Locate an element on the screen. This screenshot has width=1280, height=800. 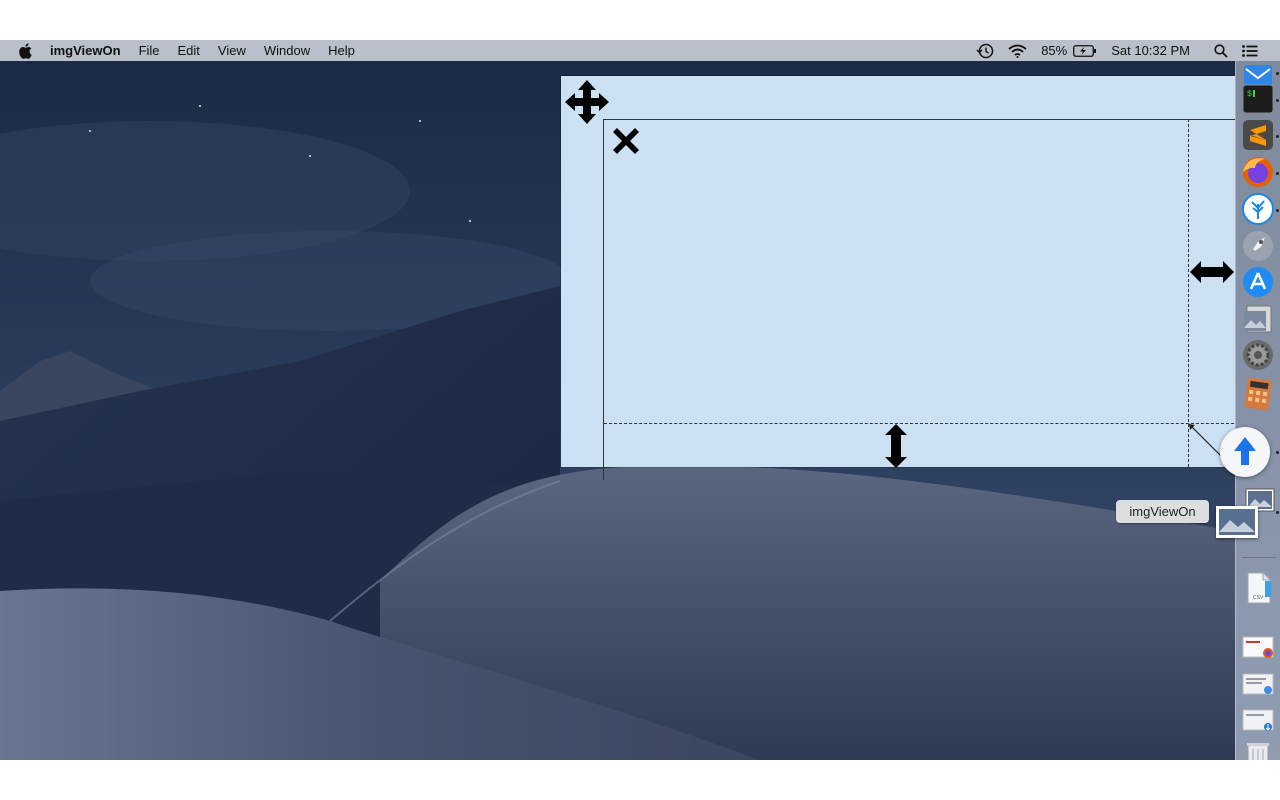
close-icon is located at coordinates (626, 141).